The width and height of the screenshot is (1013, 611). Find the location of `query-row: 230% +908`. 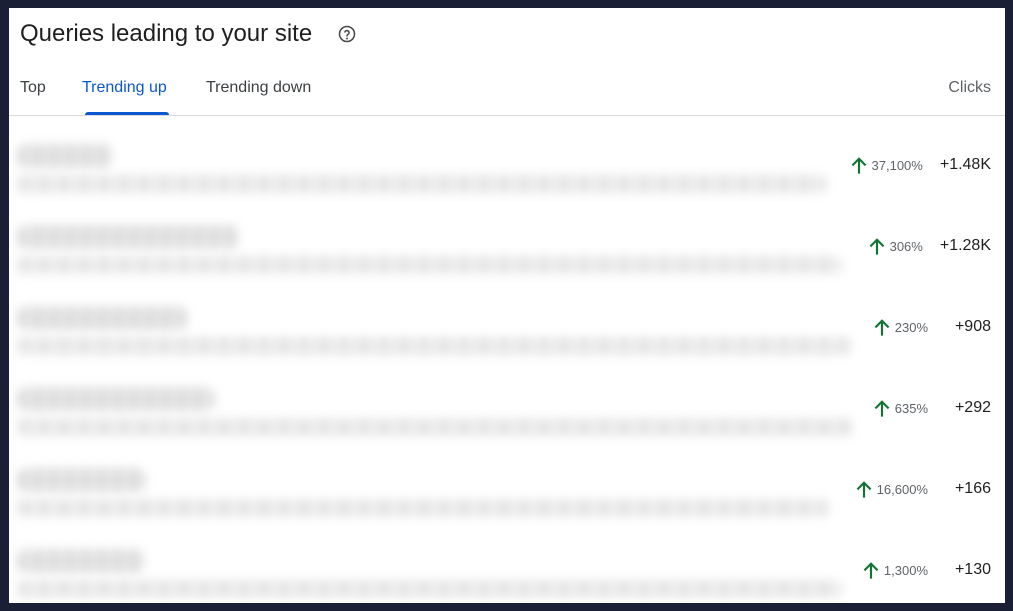

query-row: 230% +908 is located at coordinates (507, 326).